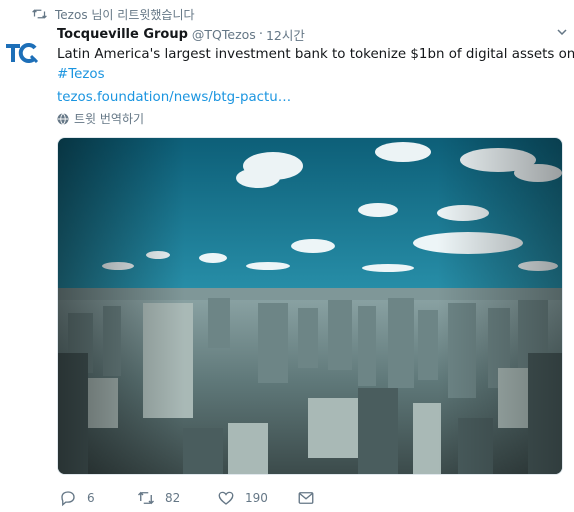  Describe the element at coordinates (109, 118) in the screenshot. I see `translate-label: 트윗 번역하기` at that location.